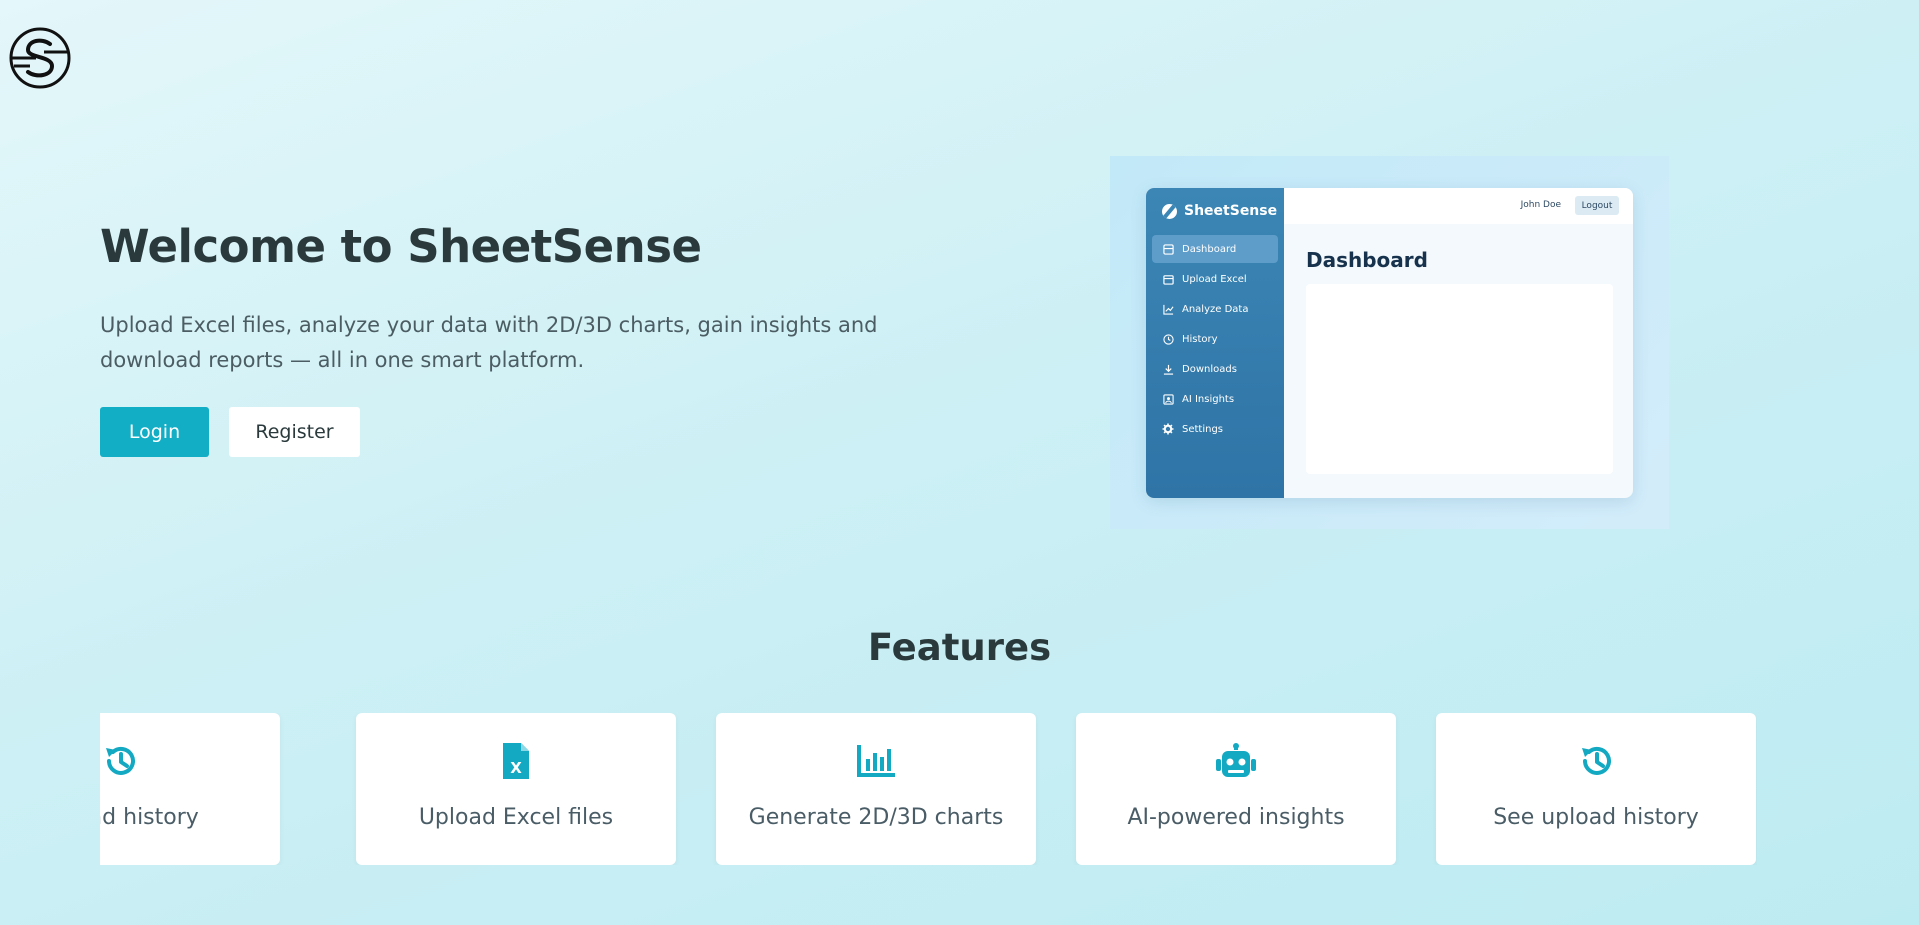 Image resolution: width=1919 pixels, height=925 pixels. I want to click on mock-nav-upload-excel: Upload Excel, so click(1215, 279).